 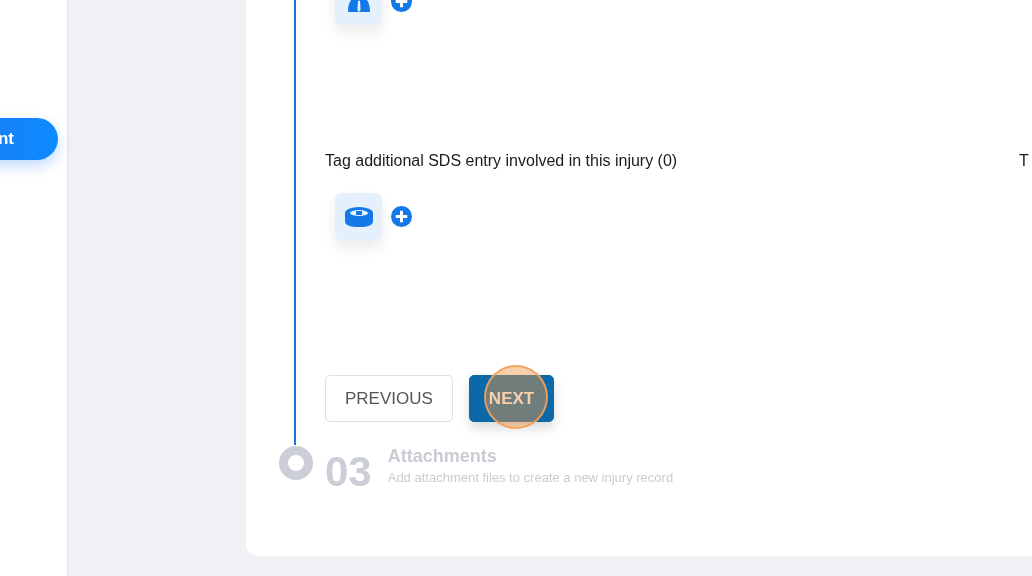 What do you see at coordinates (389, 398) in the screenshot?
I see `previous-button: PREVIOUS` at bounding box center [389, 398].